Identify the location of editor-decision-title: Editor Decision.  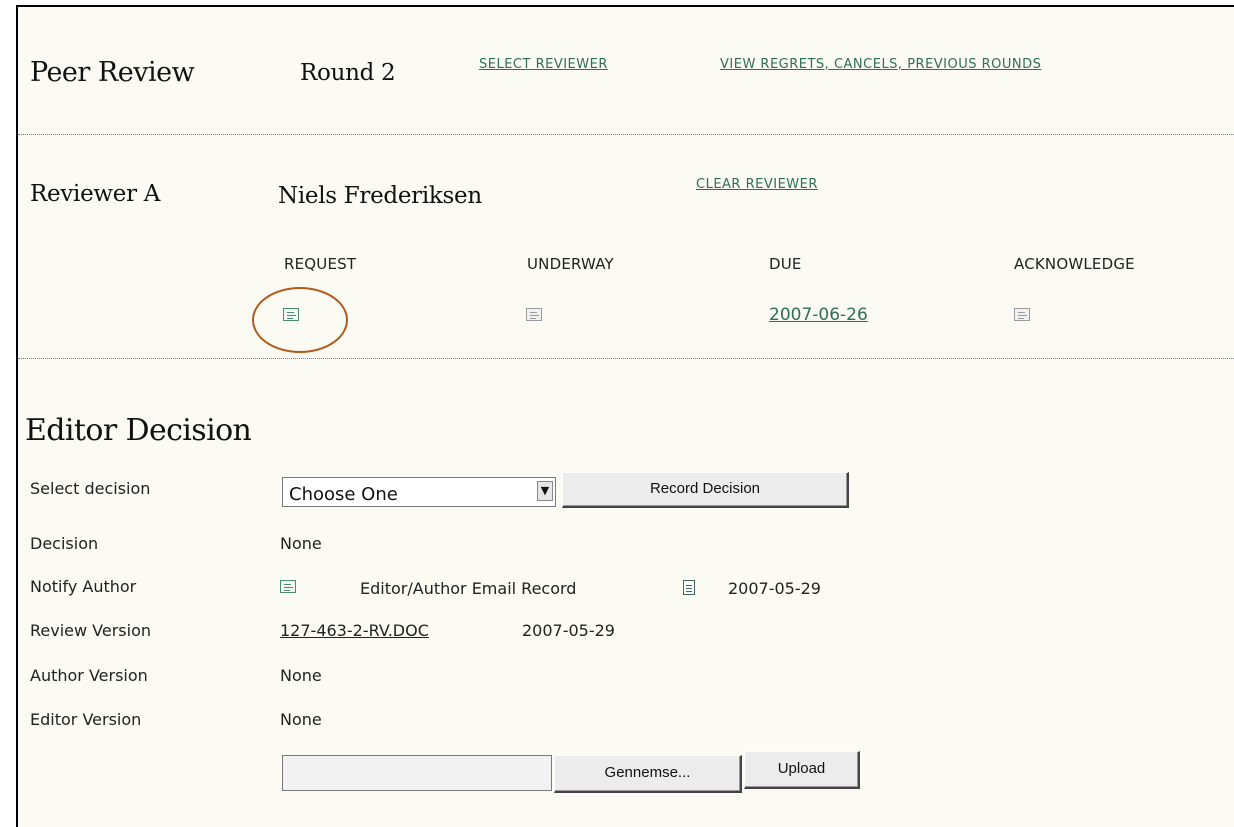
(138, 430).